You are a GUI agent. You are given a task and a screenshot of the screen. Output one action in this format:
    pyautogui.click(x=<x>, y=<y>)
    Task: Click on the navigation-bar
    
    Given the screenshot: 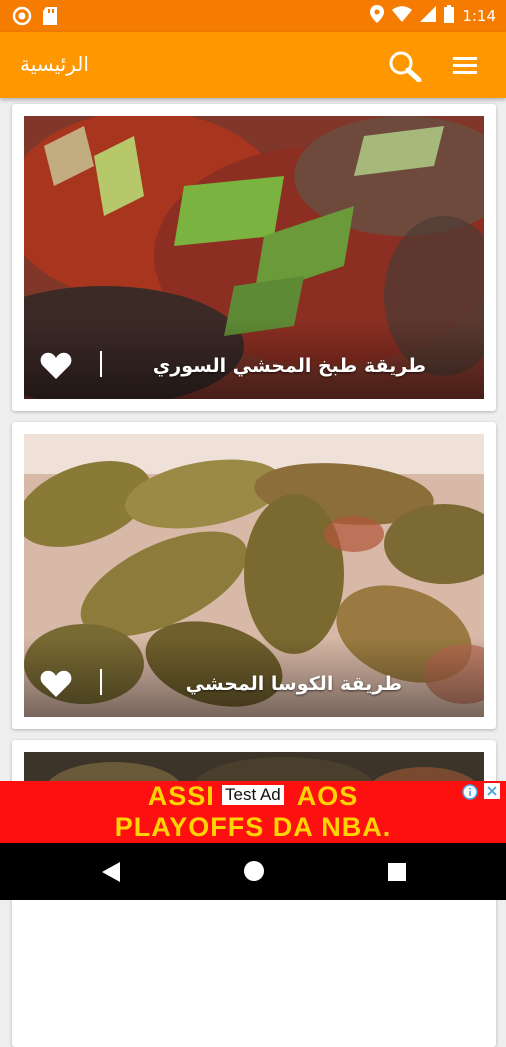 What is the action you would take?
    pyautogui.click(x=253, y=871)
    